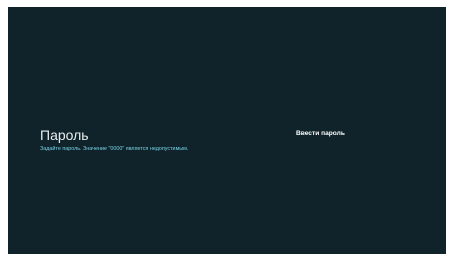  What do you see at coordinates (64, 135) in the screenshot?
I see `page-title: Пароль` at bounding box center [64, 135].